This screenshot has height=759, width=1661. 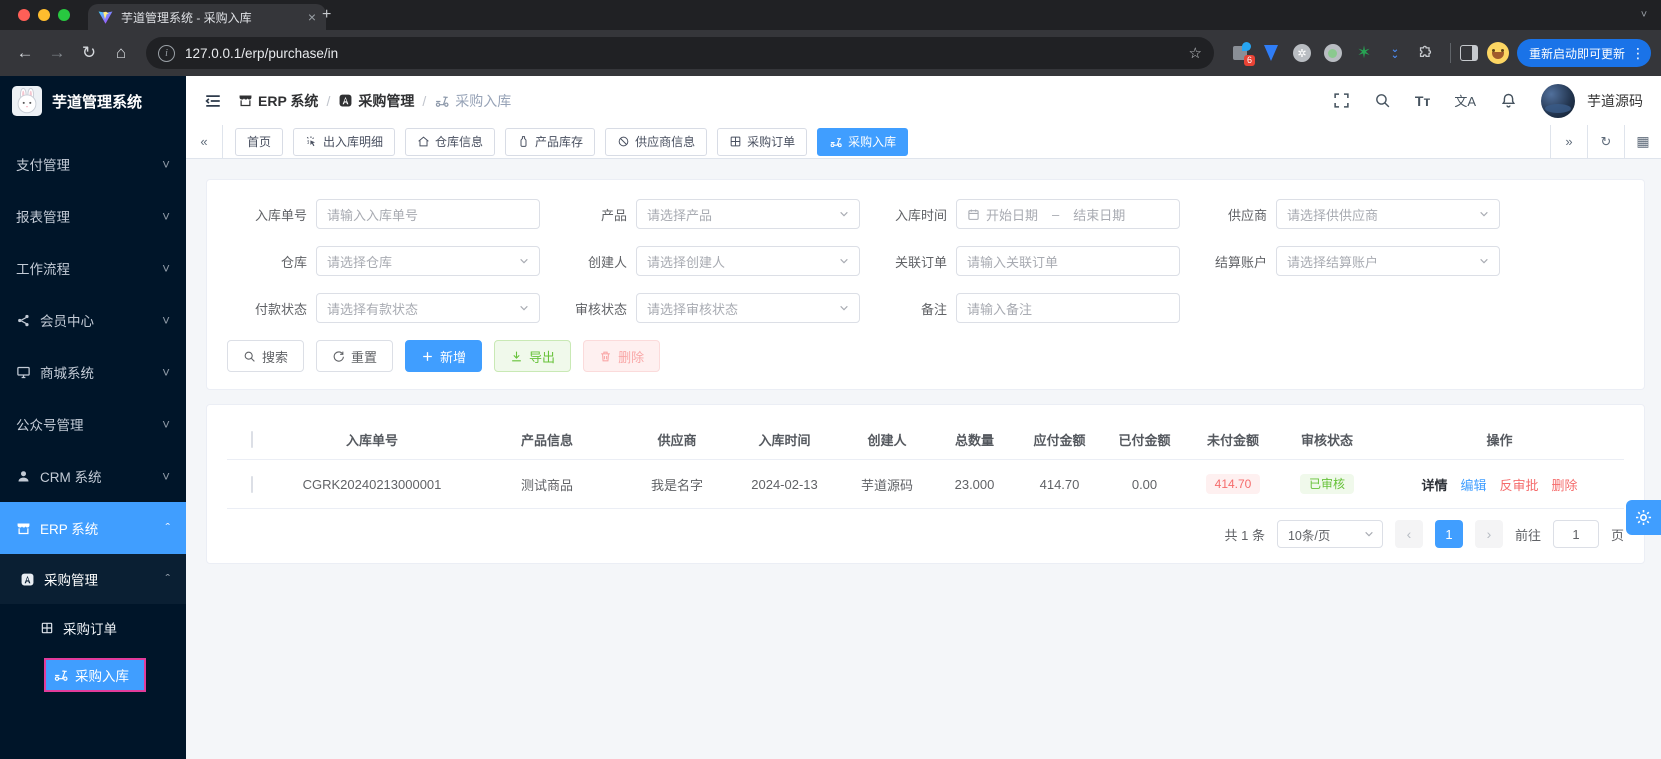 What do you see at coordinates (312, 17) in the screenshot?
I see `tab-close-icon: ×` at bounding box center [312, 17].